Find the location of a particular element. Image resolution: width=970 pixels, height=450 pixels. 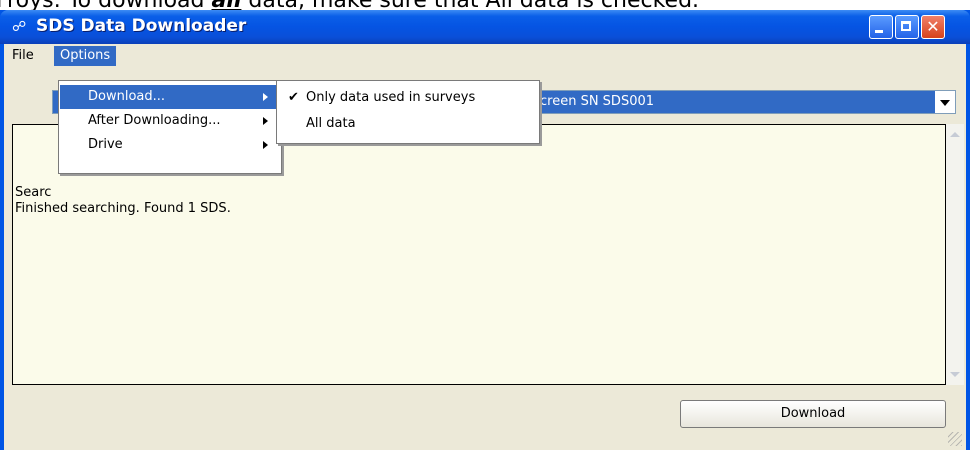

scroll-down-icon is located at coordinates (955, 374).